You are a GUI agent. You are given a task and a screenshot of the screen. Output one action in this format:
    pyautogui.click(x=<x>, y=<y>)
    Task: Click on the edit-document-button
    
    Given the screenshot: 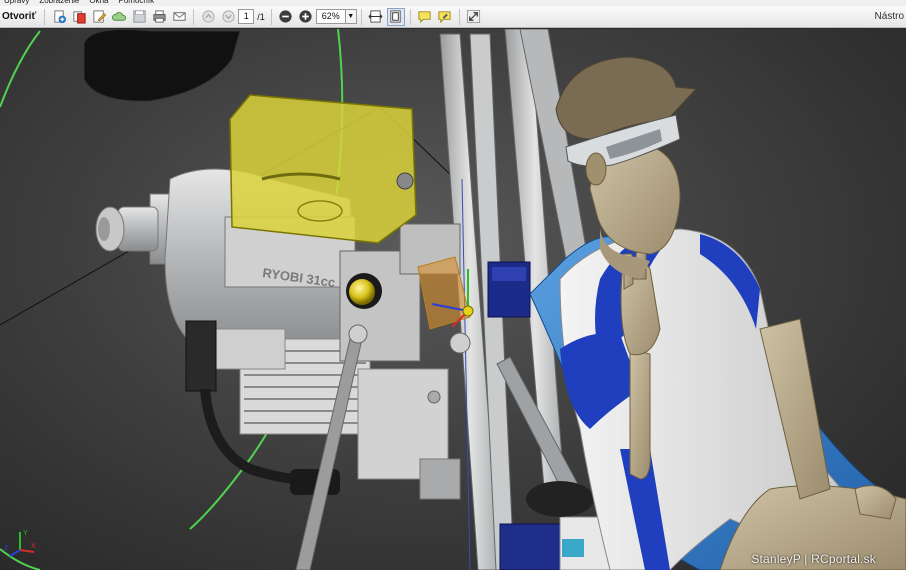 What is the action you would take?
    pyautogui.click(x=99, y=17)
    